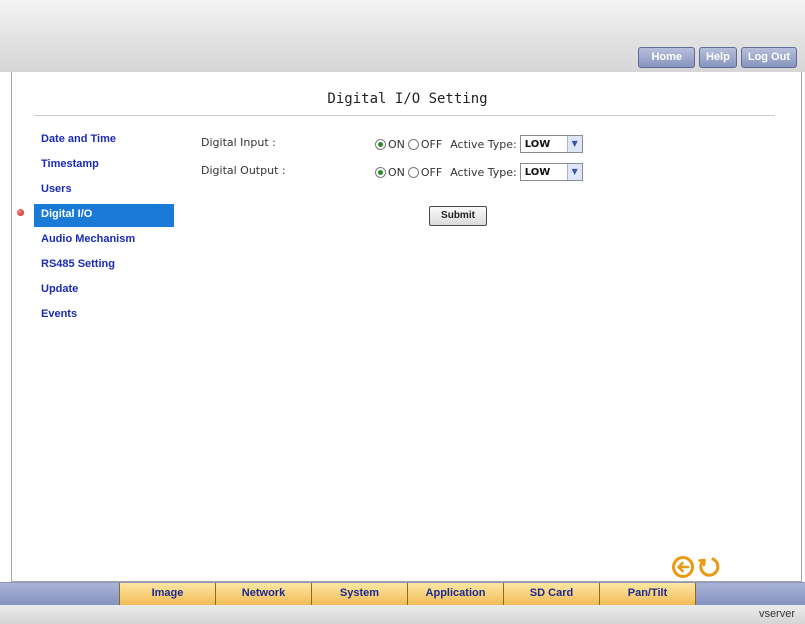  What do you see at coordinates (407, 99) in the screenshot?
I see `page-title: Digital I/O Setting` at bounding box center [407, 99].